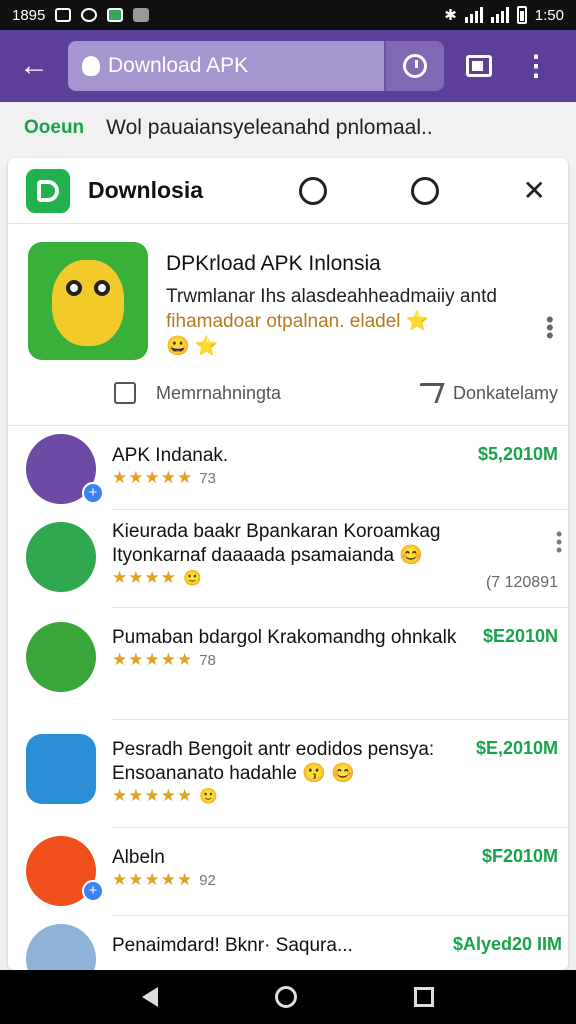 The height and width of the screenshot is (1024, 576). What do you see at coordinates (115, 15) in the screenshot?
I see `image-icon` at bounding box center [115, 15].